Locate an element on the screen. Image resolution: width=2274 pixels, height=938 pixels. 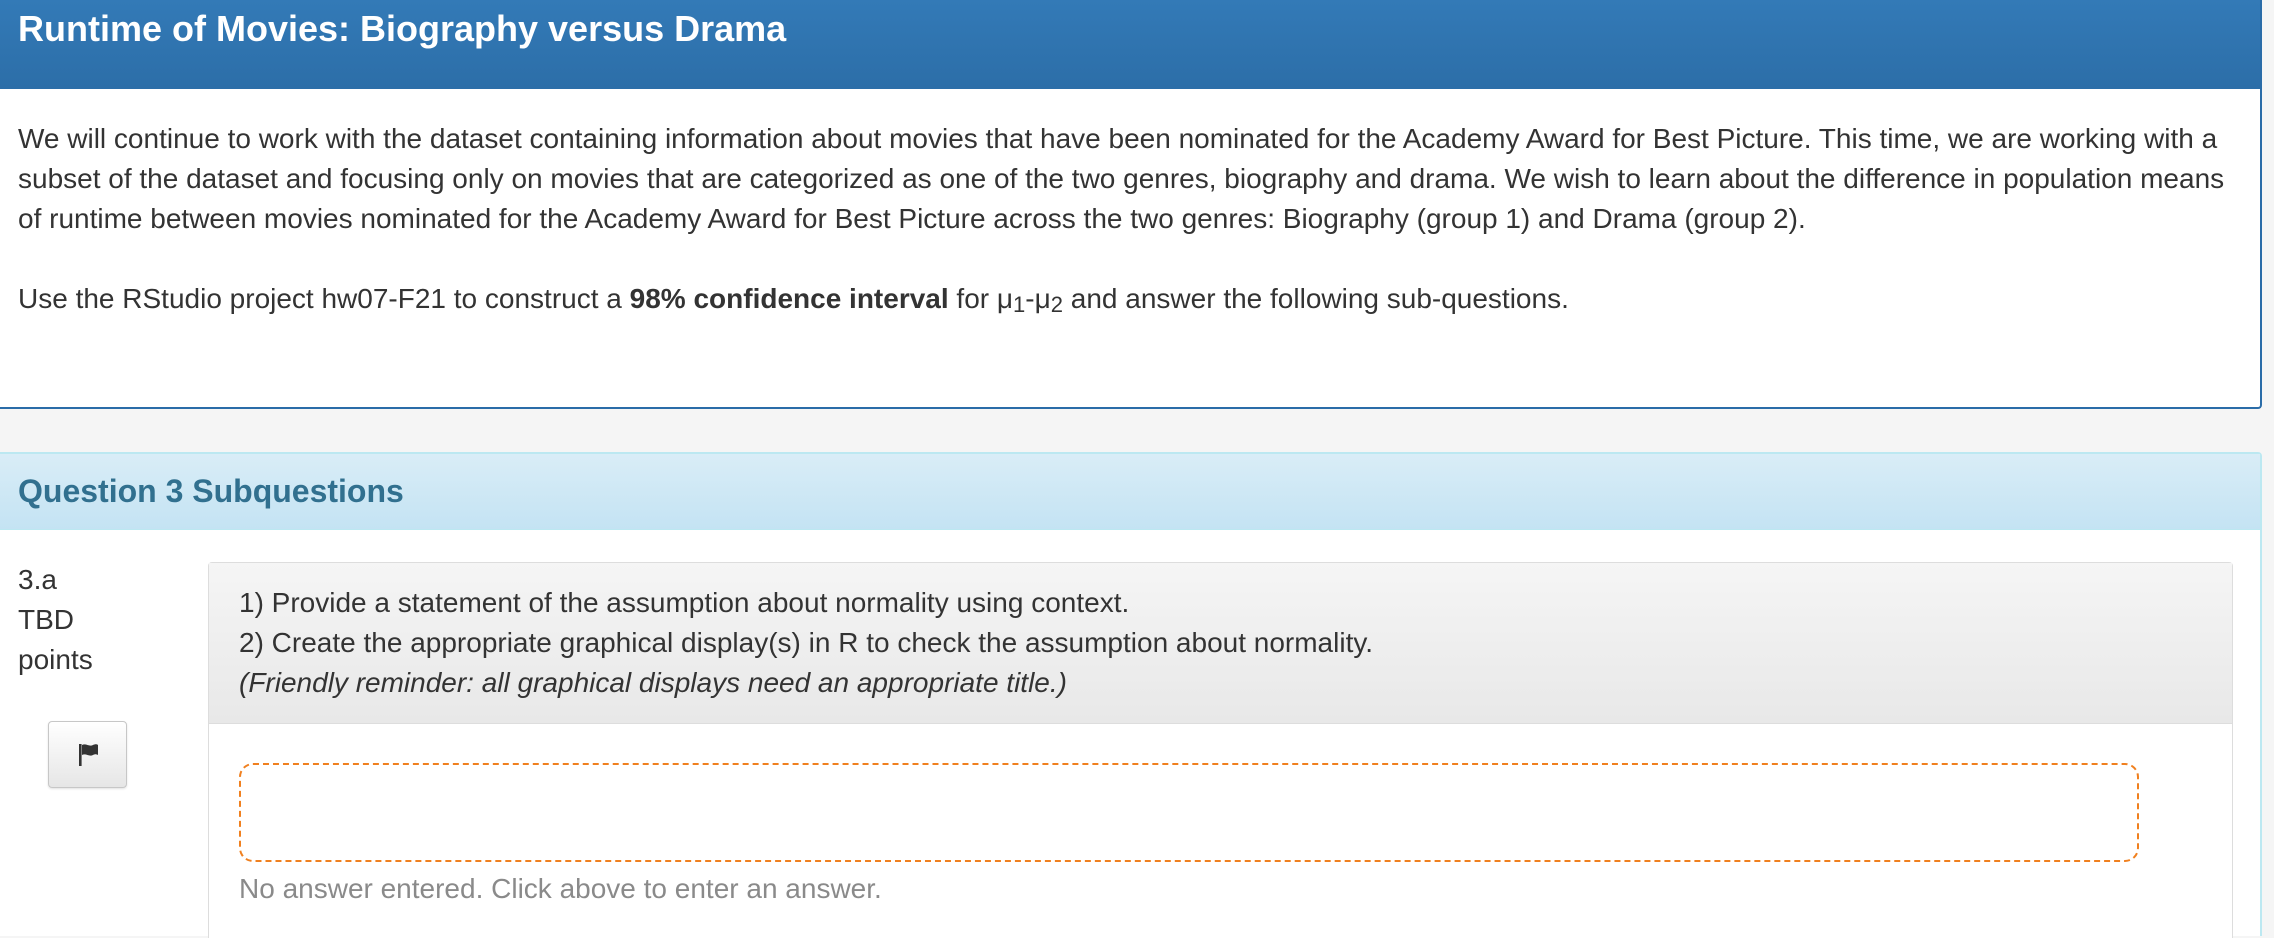
flag-question-button is located at coordinates (87, 754).